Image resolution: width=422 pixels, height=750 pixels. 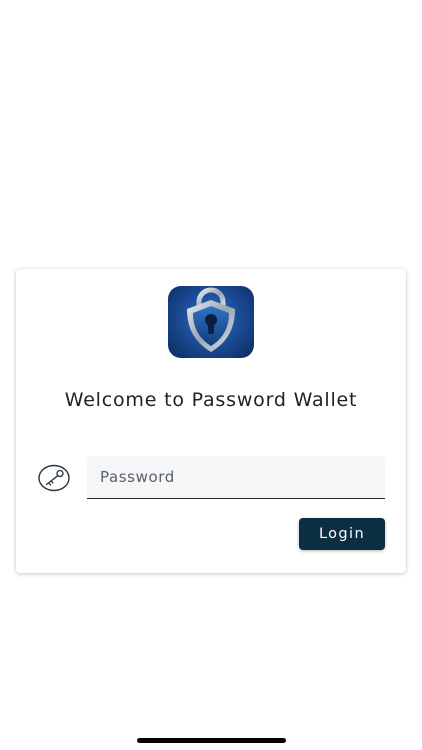 I want to click on welcome-title: Welcome to Password Wallet, so click(x=211, y=400).